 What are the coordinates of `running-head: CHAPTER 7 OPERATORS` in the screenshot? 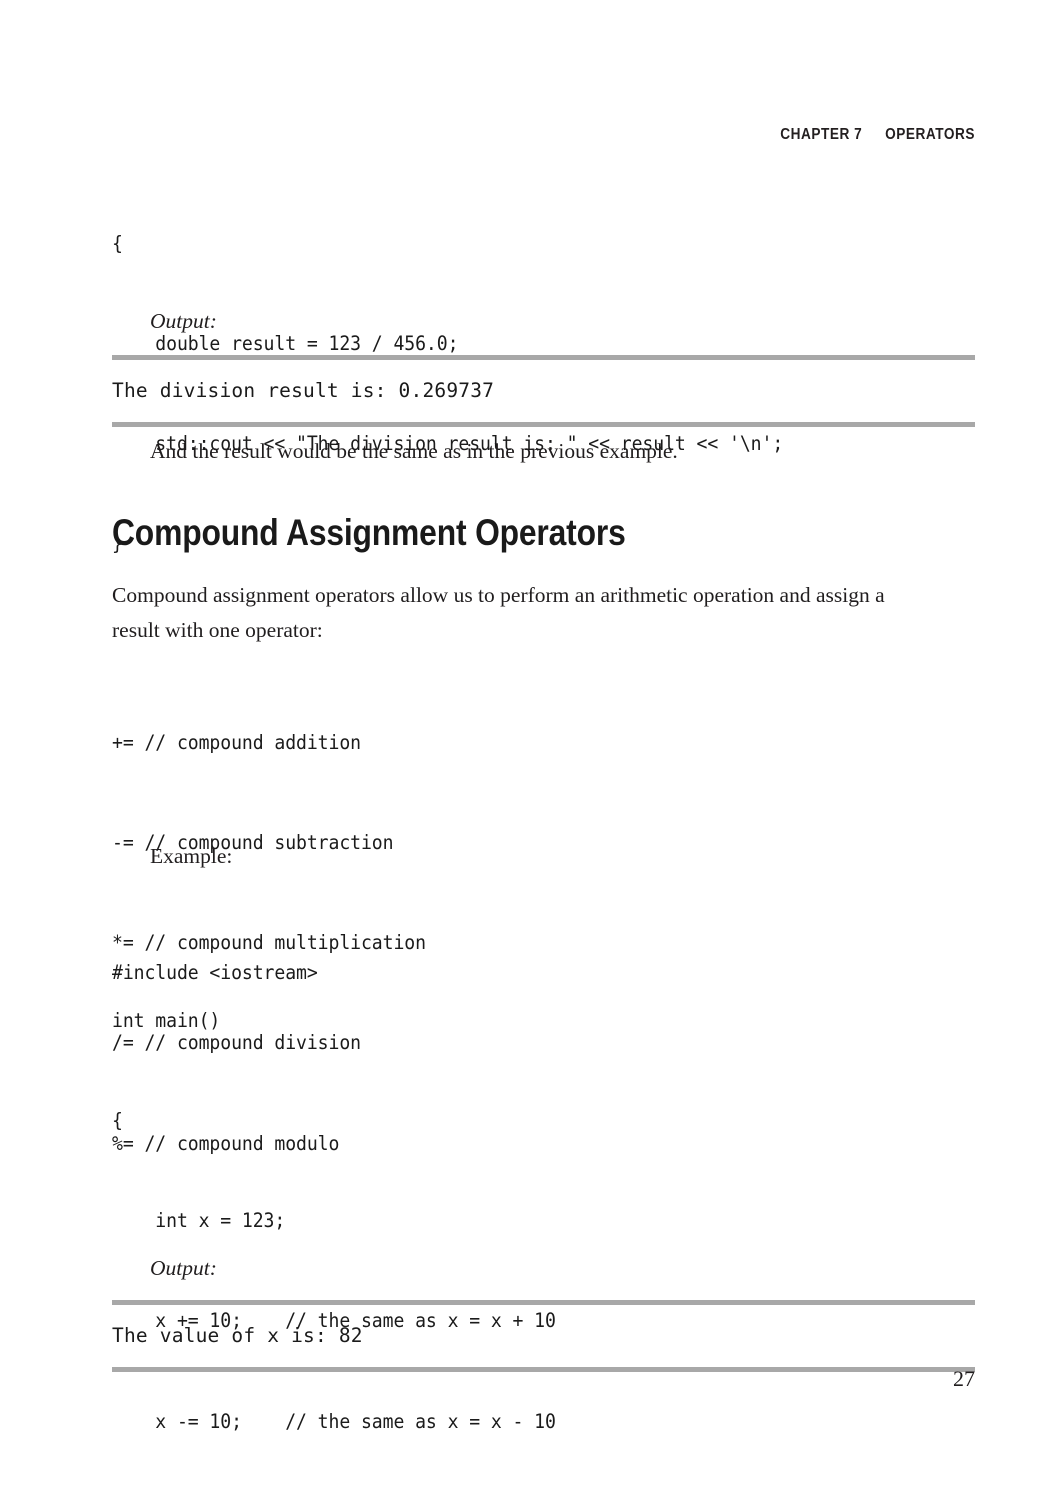 It's located at (869, 135).